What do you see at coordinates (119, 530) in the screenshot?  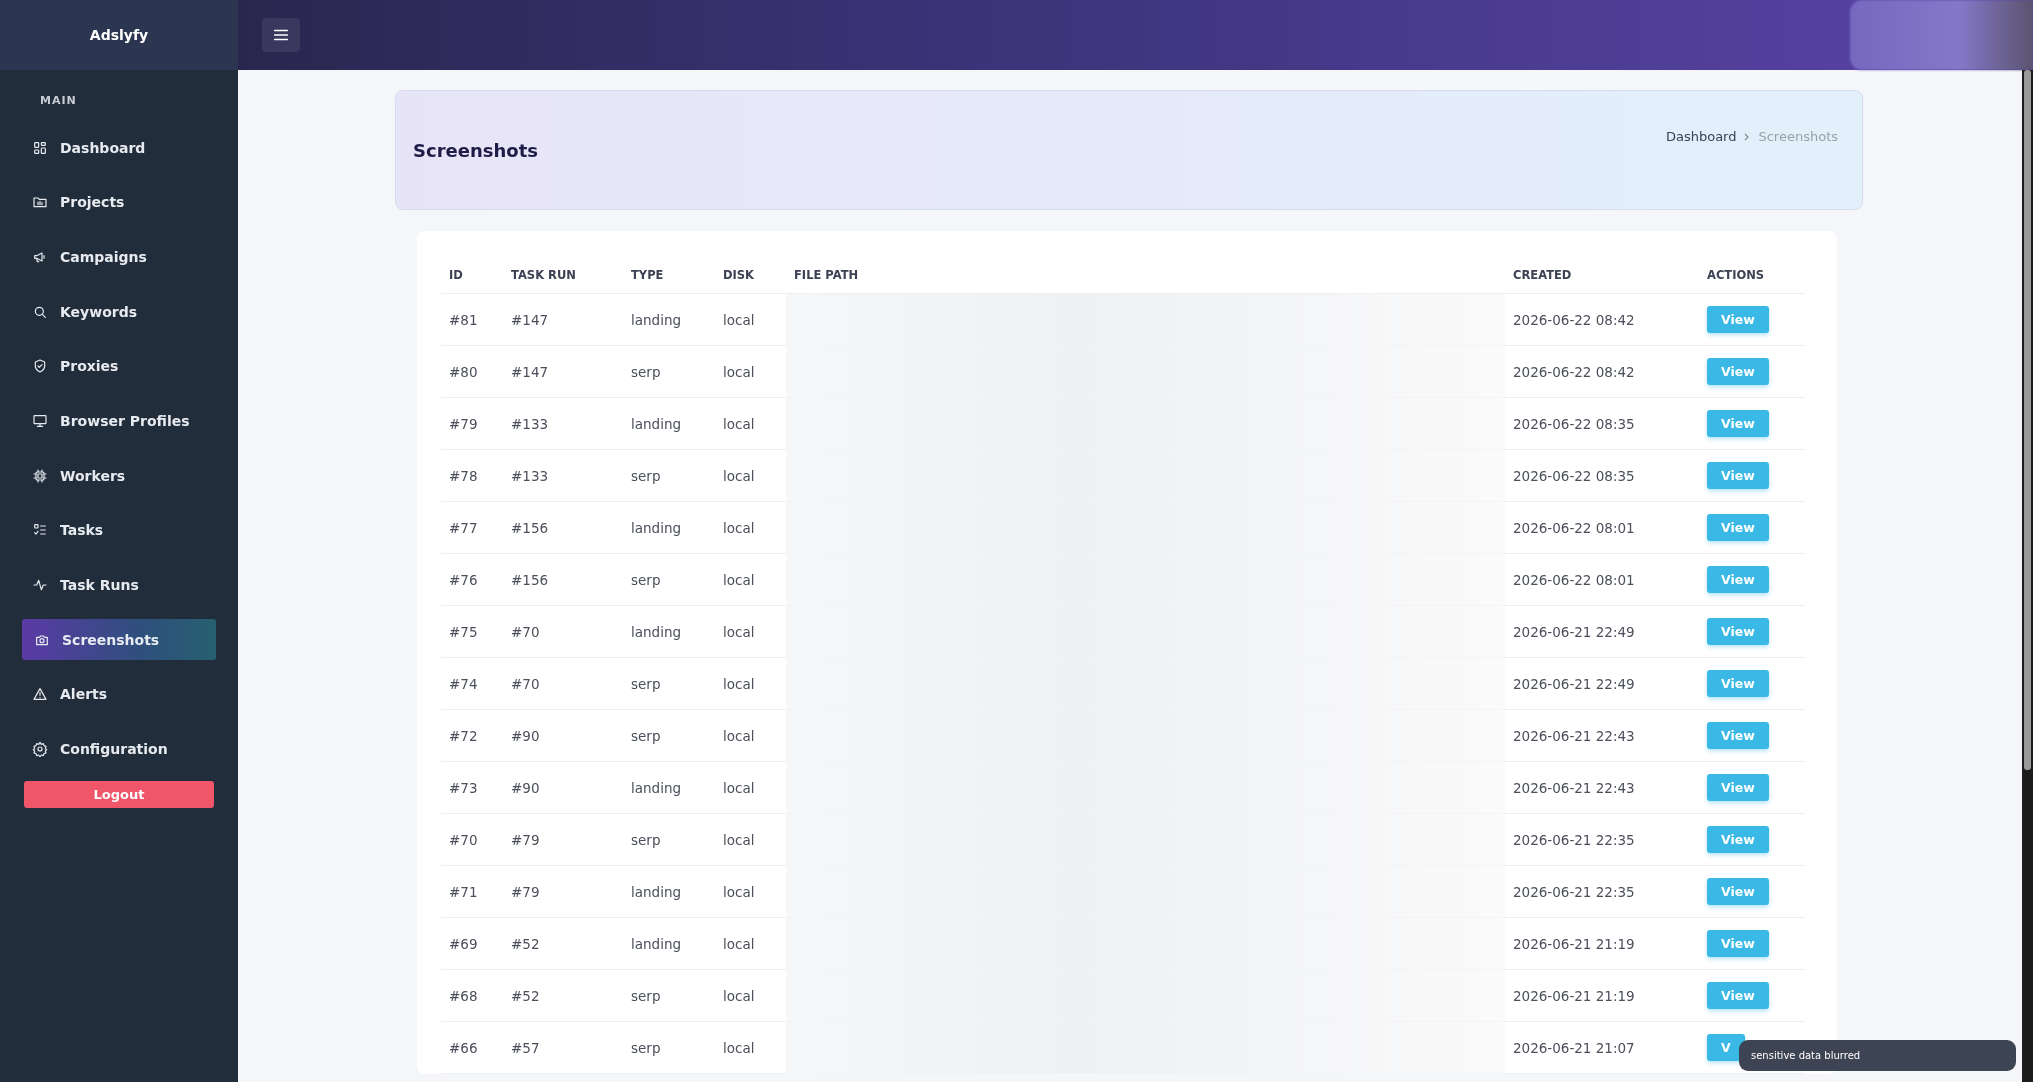 I see `sidebar-item: Tasks` at bounding box center [119, 530].